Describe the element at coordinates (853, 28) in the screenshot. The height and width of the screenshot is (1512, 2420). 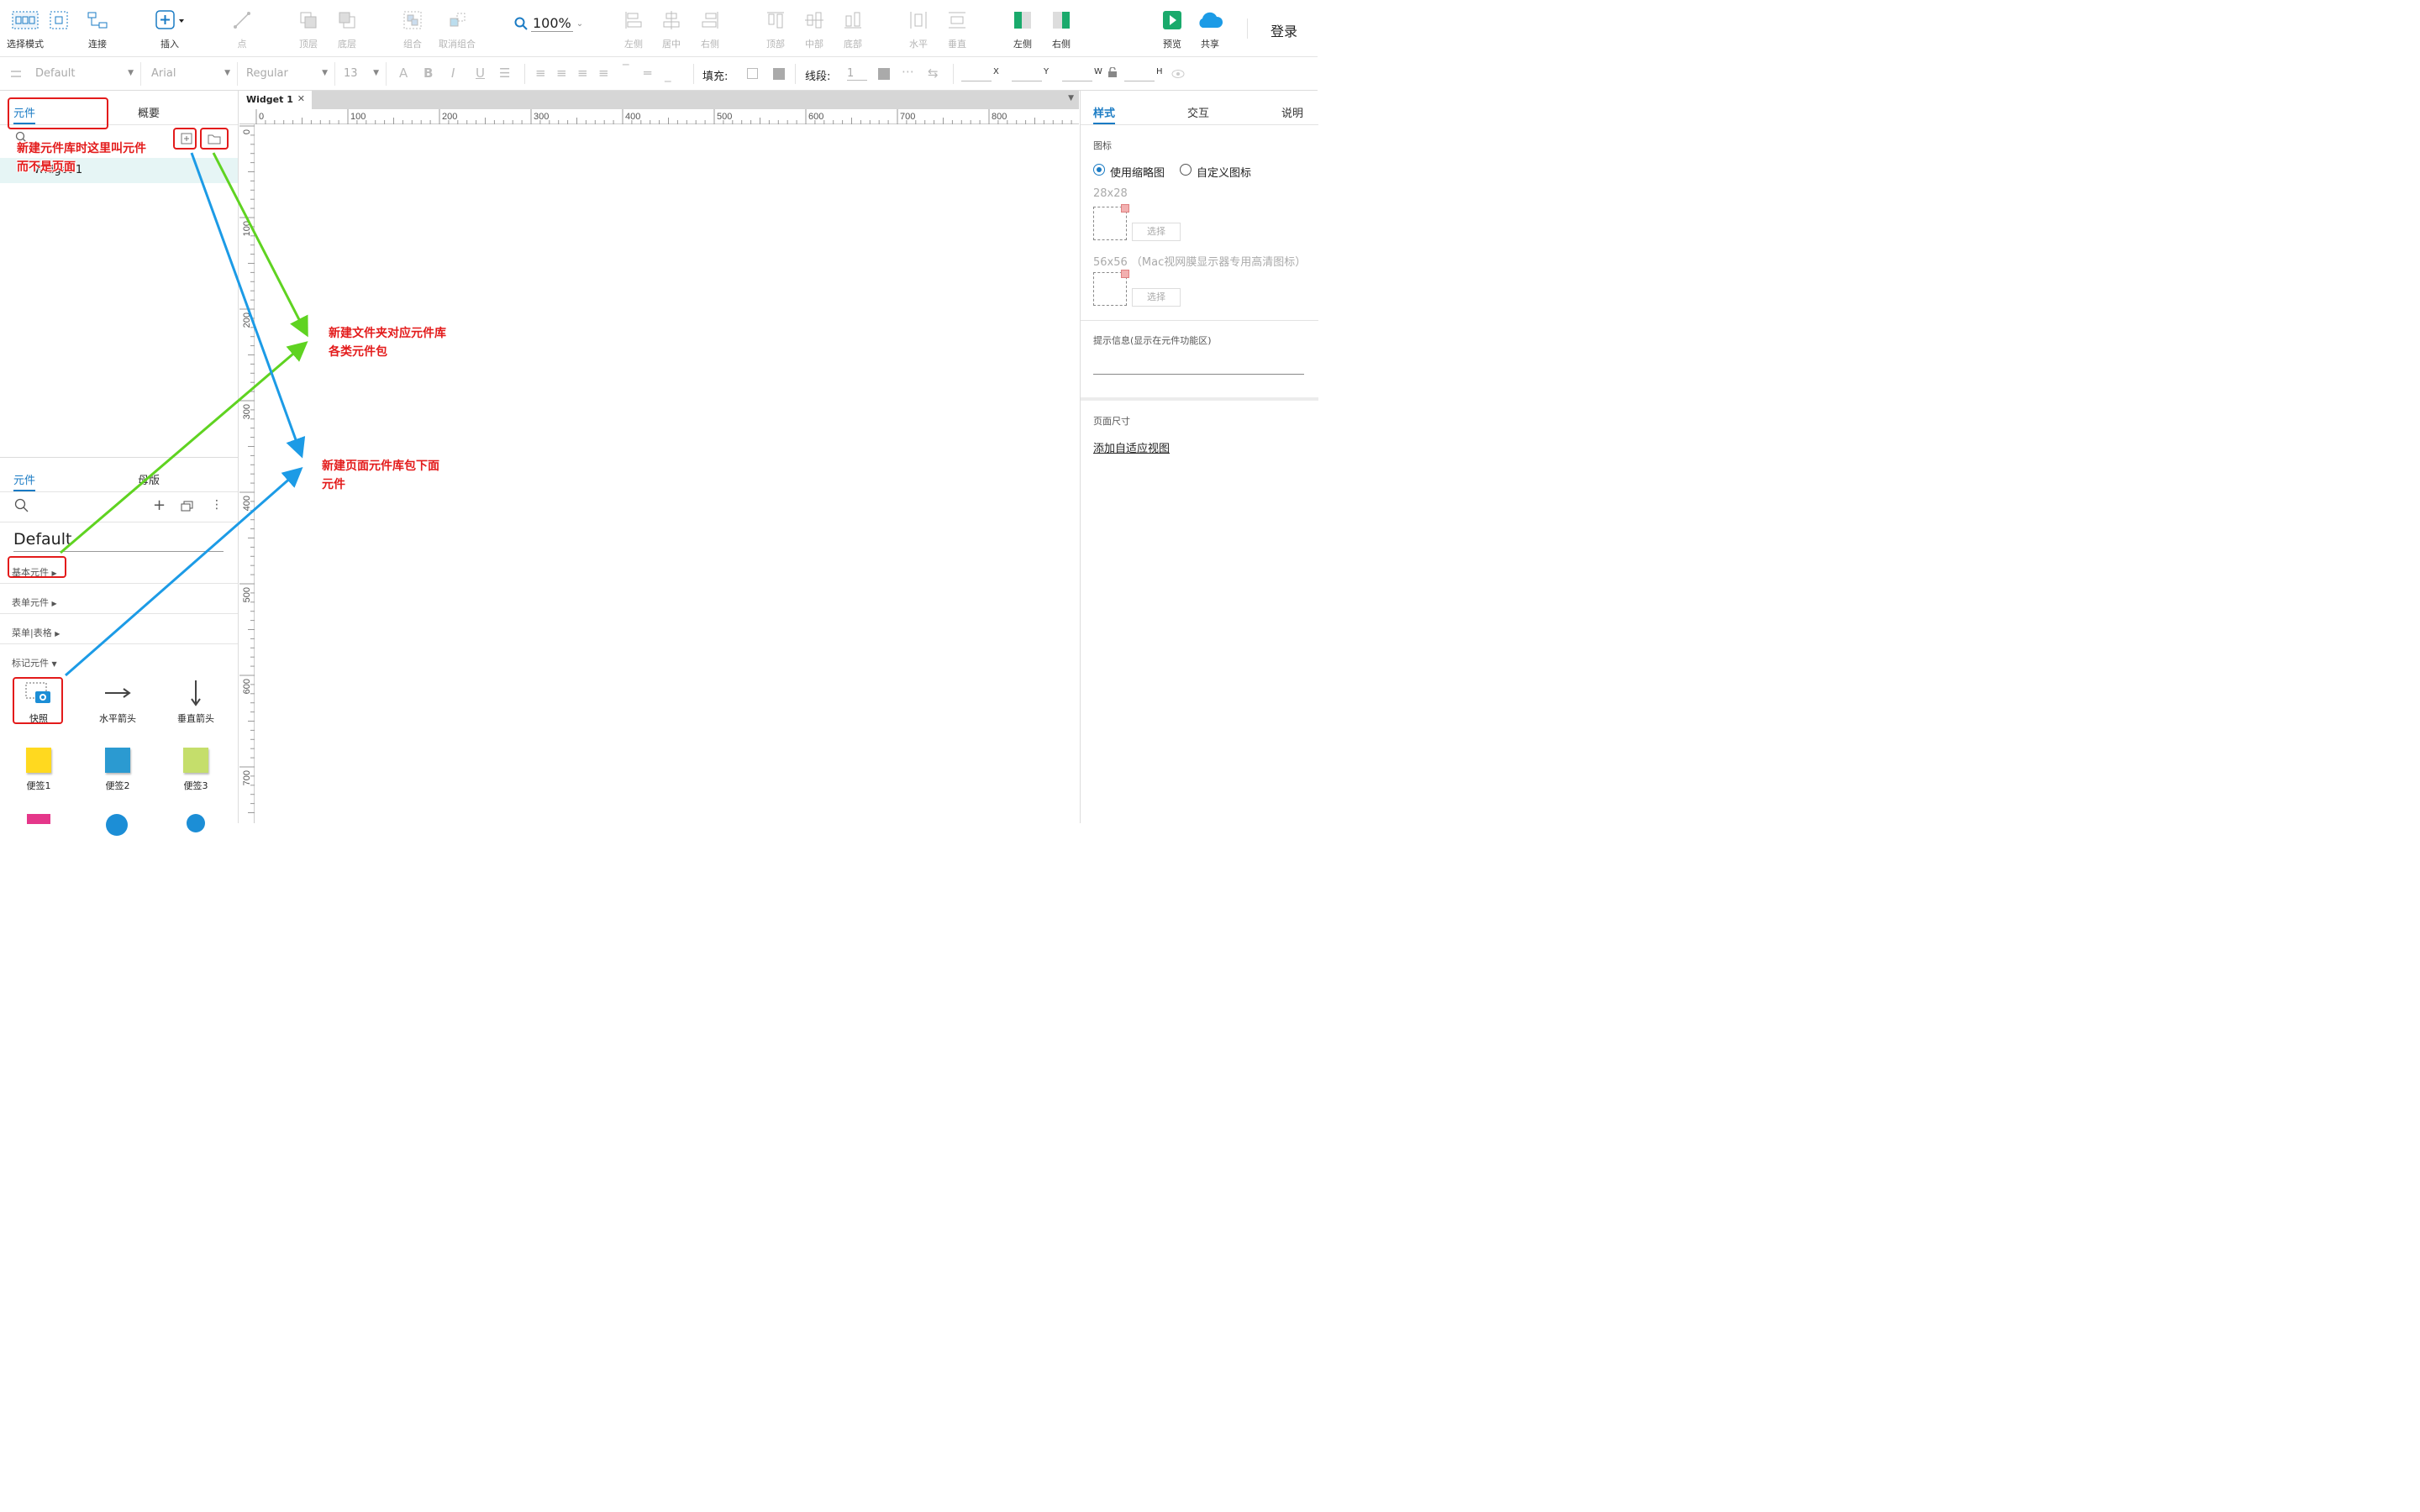
I see `align-bottom-button: 底部` at that location.